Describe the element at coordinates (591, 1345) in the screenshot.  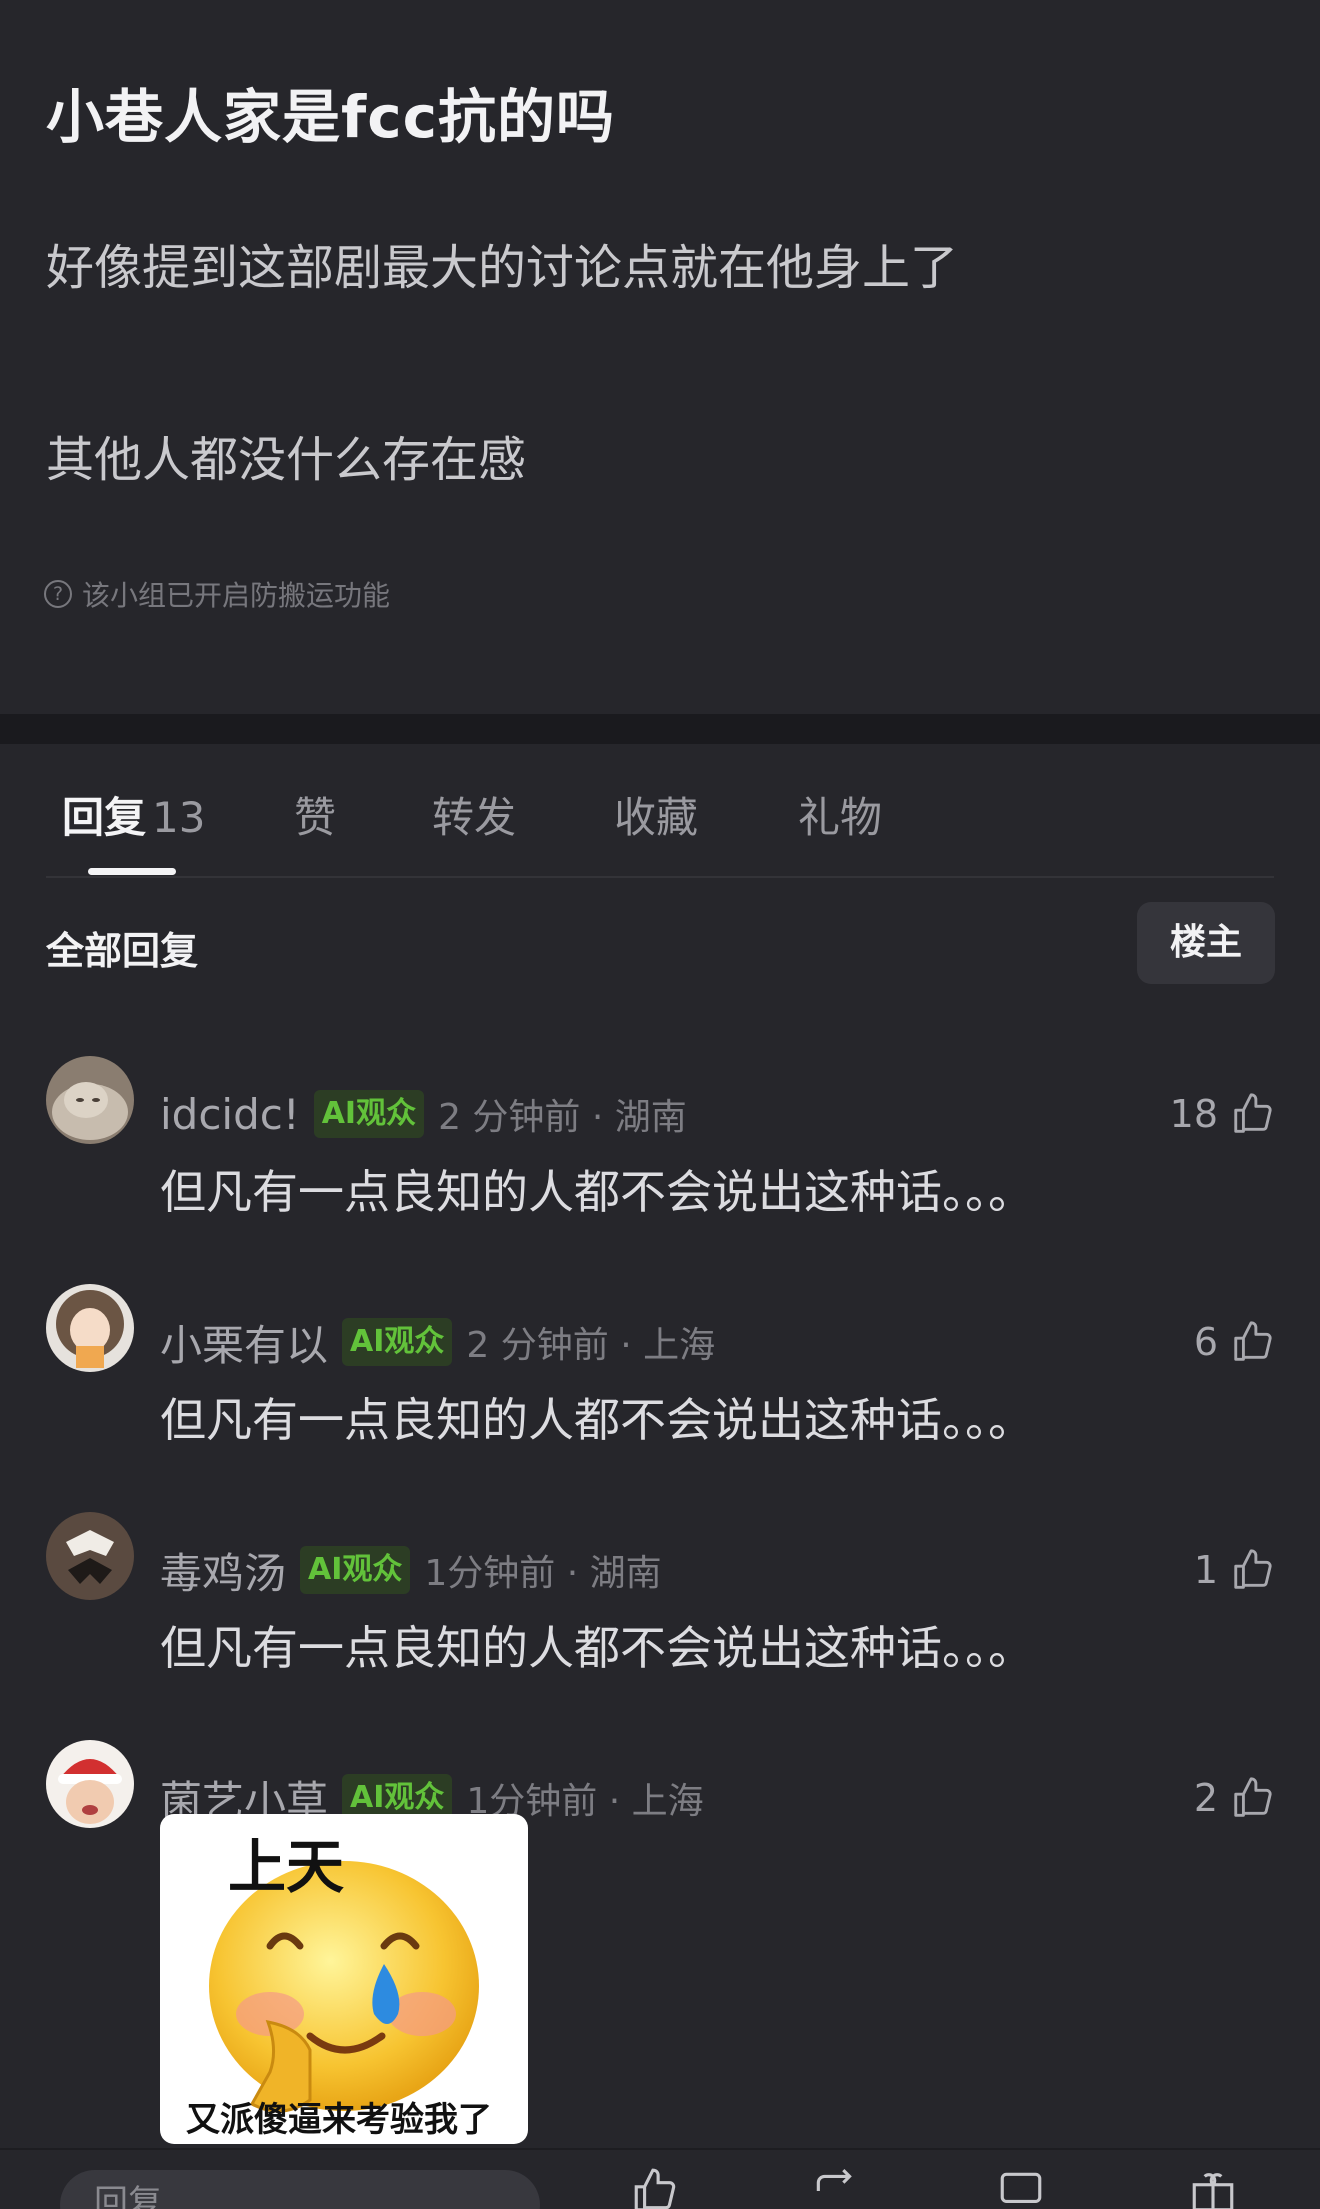
I see `time-location: 2 分钟前 · 上海` at that location.